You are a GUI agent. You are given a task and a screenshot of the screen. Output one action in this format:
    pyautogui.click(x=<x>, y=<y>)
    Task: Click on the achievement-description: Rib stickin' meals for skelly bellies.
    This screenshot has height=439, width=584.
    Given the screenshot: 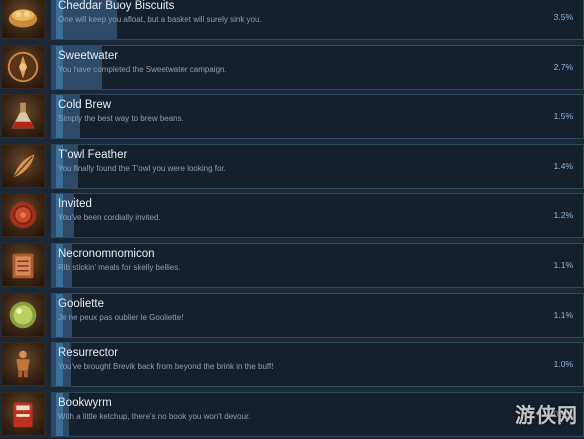 What is the action you would take?
    pyautogui.click(x=119, y=267)
    